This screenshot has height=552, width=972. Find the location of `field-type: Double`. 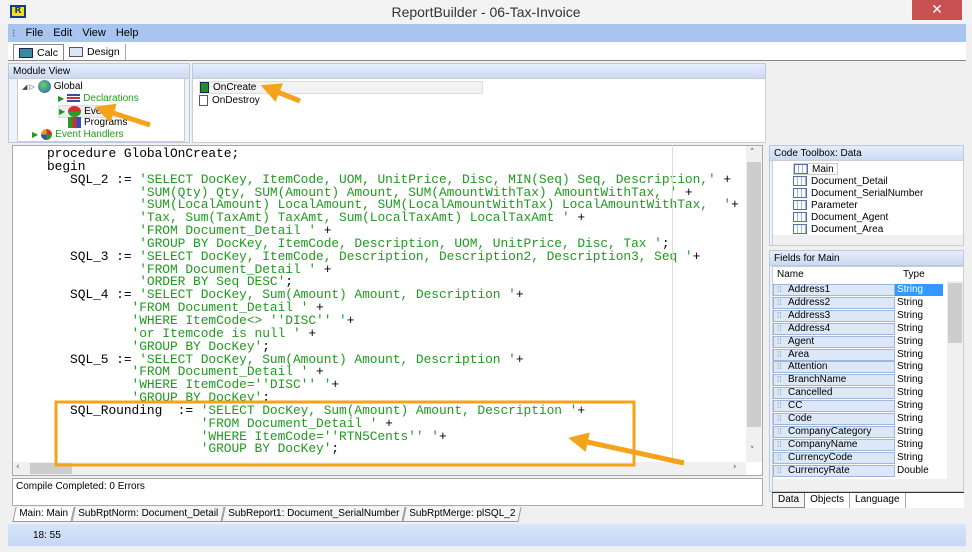

field-type: Double is located at coordinates (913, 470).